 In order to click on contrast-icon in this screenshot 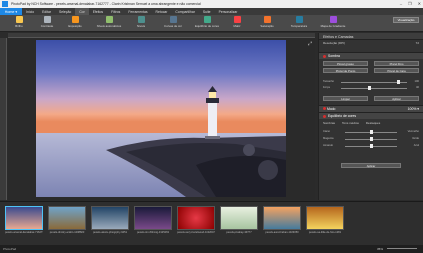, I will do `click(47, 19)`.